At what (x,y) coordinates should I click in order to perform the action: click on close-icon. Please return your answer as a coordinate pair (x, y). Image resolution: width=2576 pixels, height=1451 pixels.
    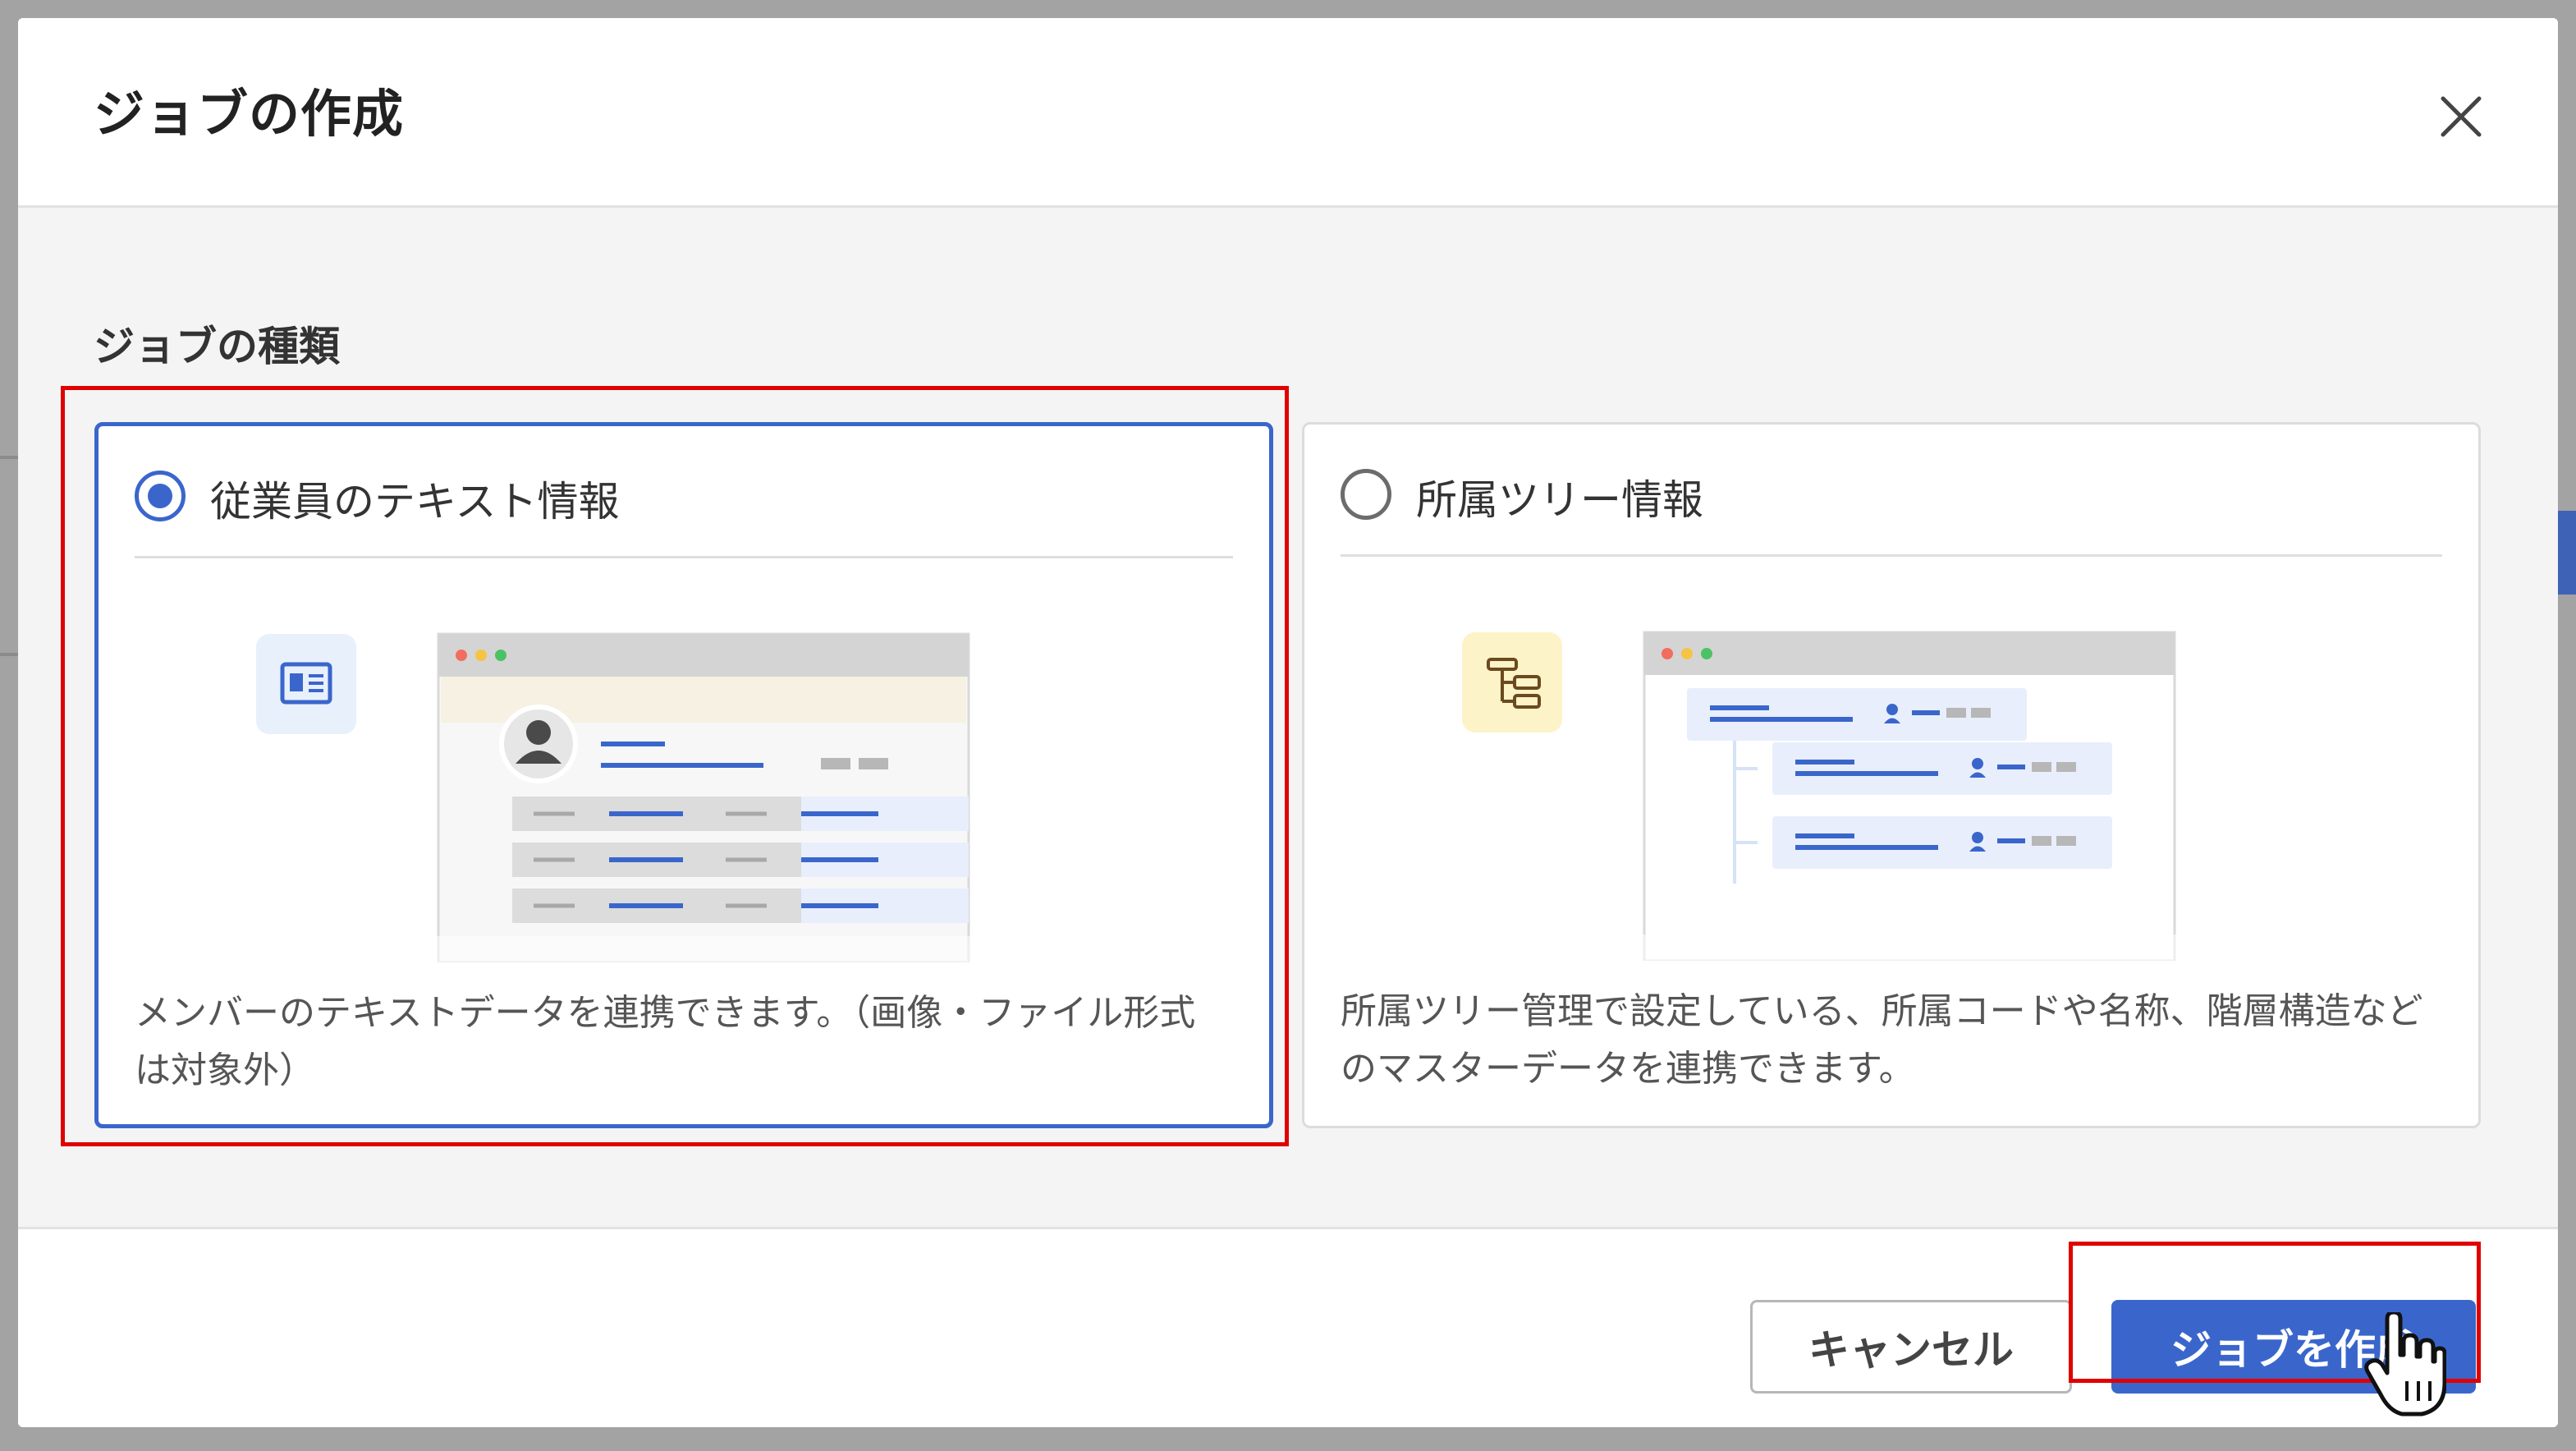
    Looking at the image, I should click on (2461, 116).